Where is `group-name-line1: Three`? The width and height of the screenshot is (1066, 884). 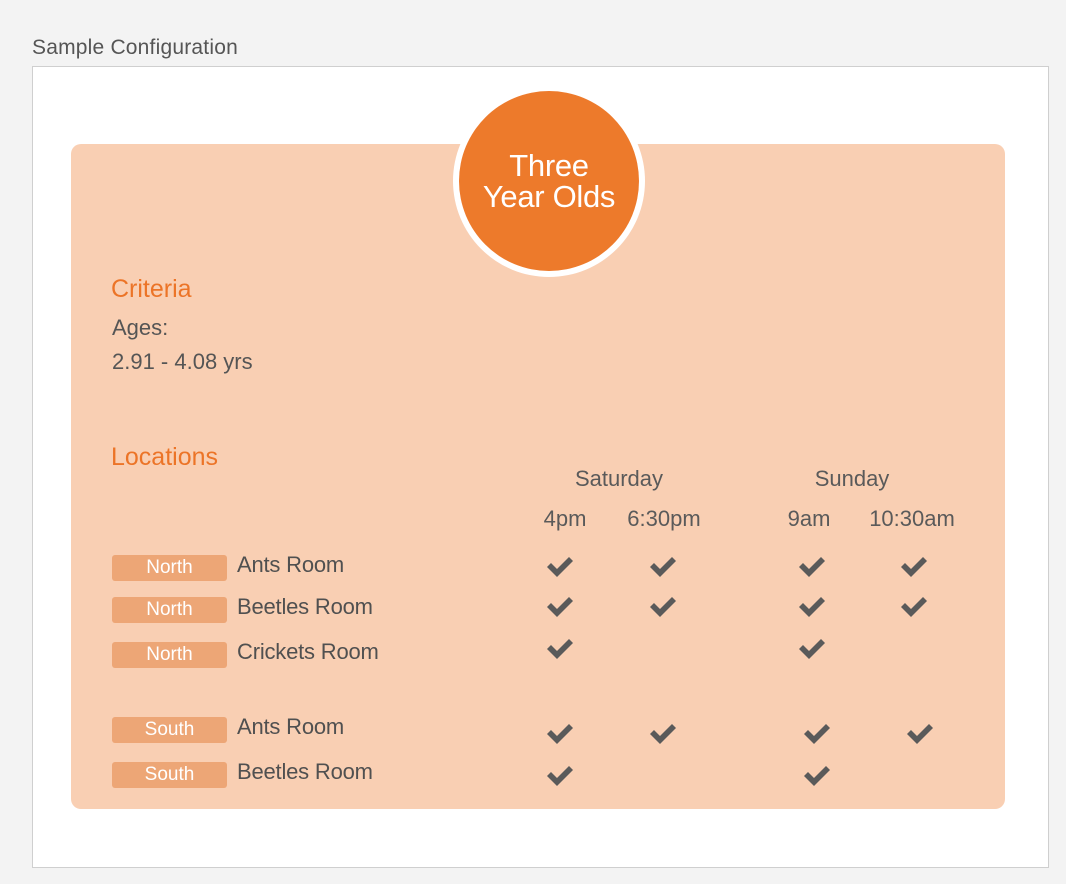 group-name-line1: Three is located at coordinates (549, 165).